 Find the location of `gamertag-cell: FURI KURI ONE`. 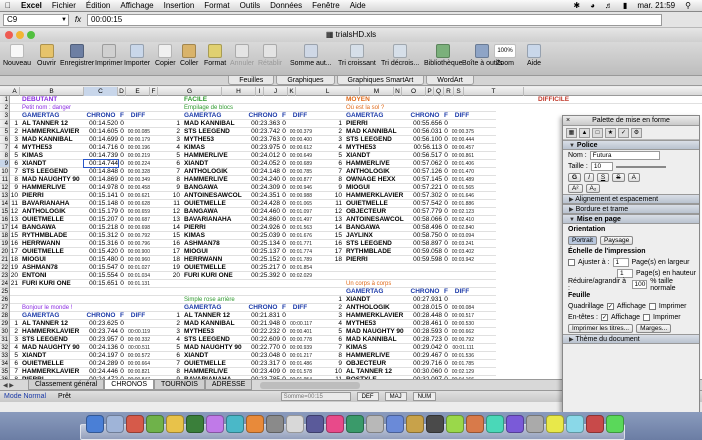

gamertag-cell: FURI KURI ONE is located at coordinates (214, 275).